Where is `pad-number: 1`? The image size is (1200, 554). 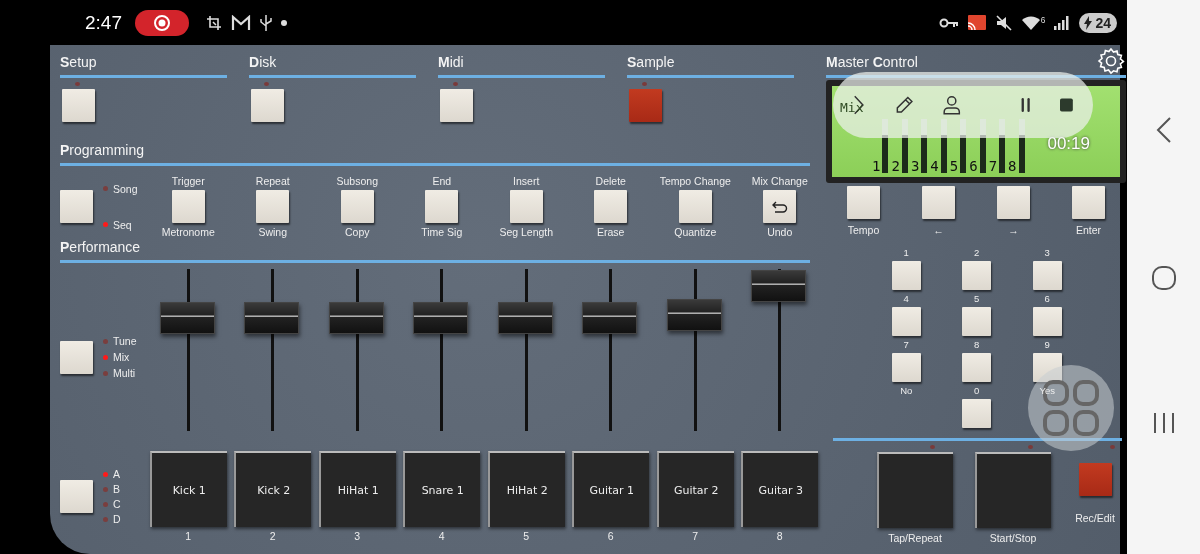 pad-number: 1 is located at coordinates (188, 536).